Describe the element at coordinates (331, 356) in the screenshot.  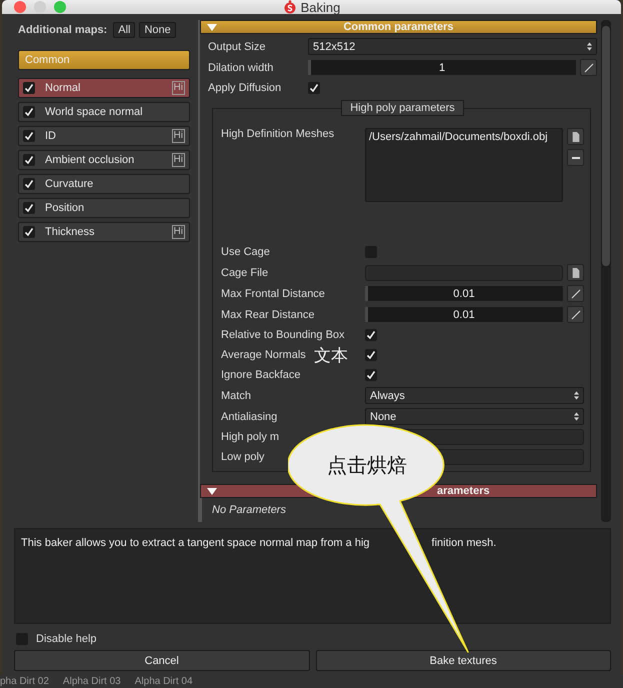
I see `annotation-text: 文本` at that location.